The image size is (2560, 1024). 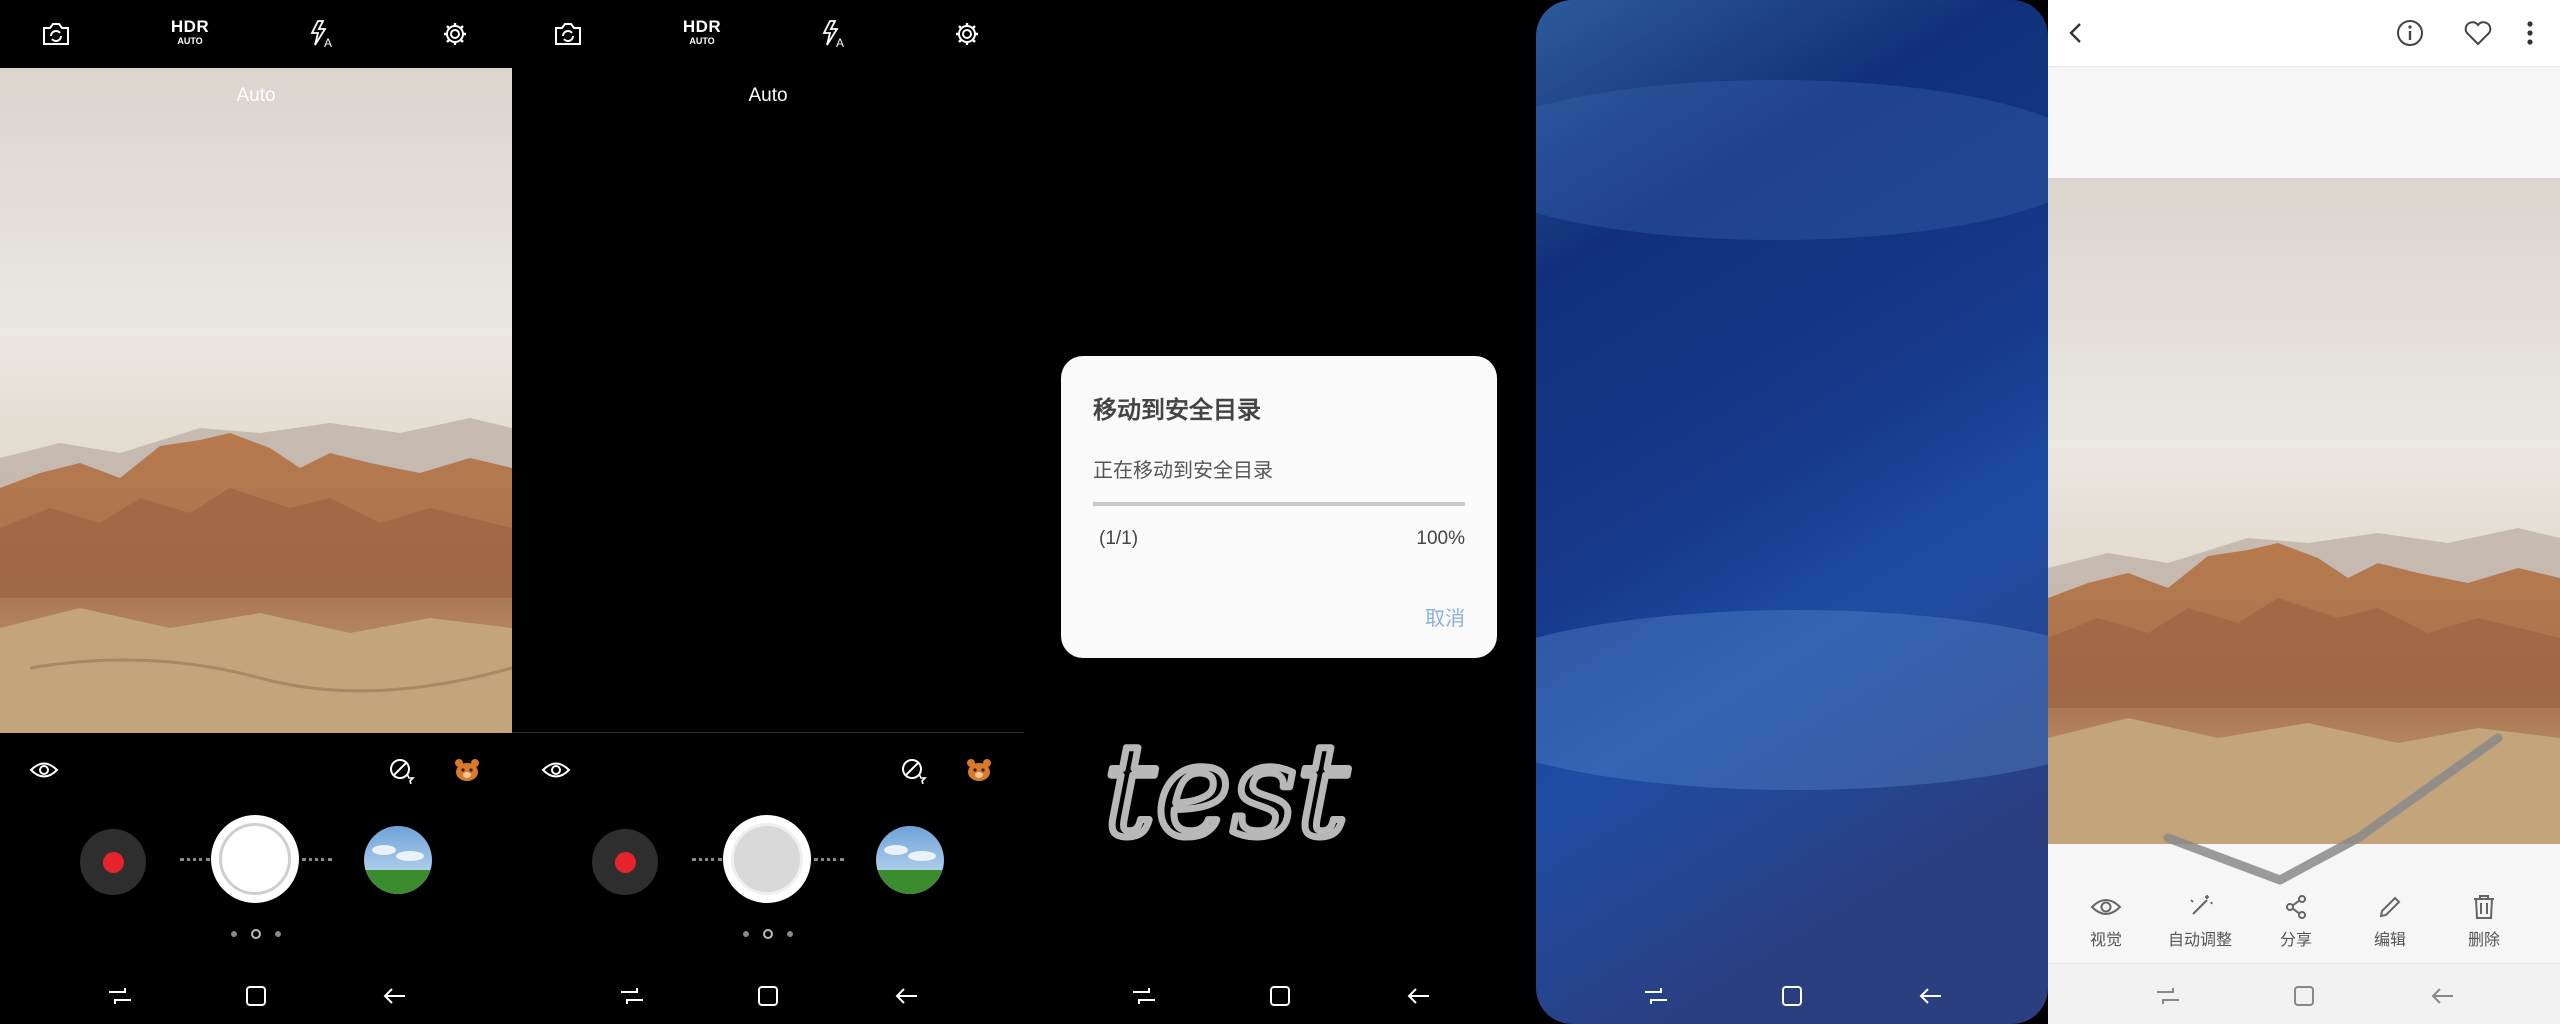 What do you see at coordinates (2296, 907) in the screenshot?
I see `share-icon` at bounding box center [2296, 907].